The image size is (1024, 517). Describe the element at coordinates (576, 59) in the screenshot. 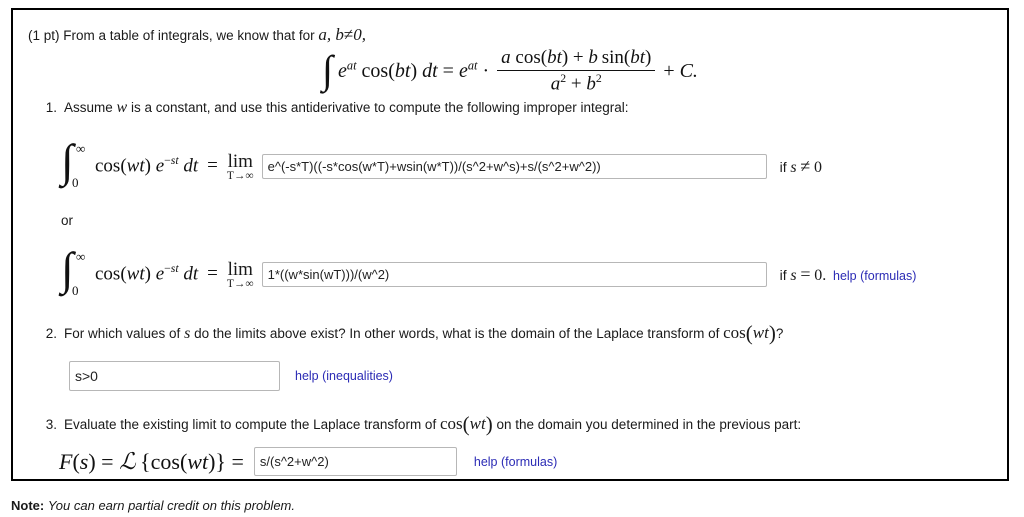

I see `fraction-numerator: a cos(bt) + b sin(bt)` at that location.